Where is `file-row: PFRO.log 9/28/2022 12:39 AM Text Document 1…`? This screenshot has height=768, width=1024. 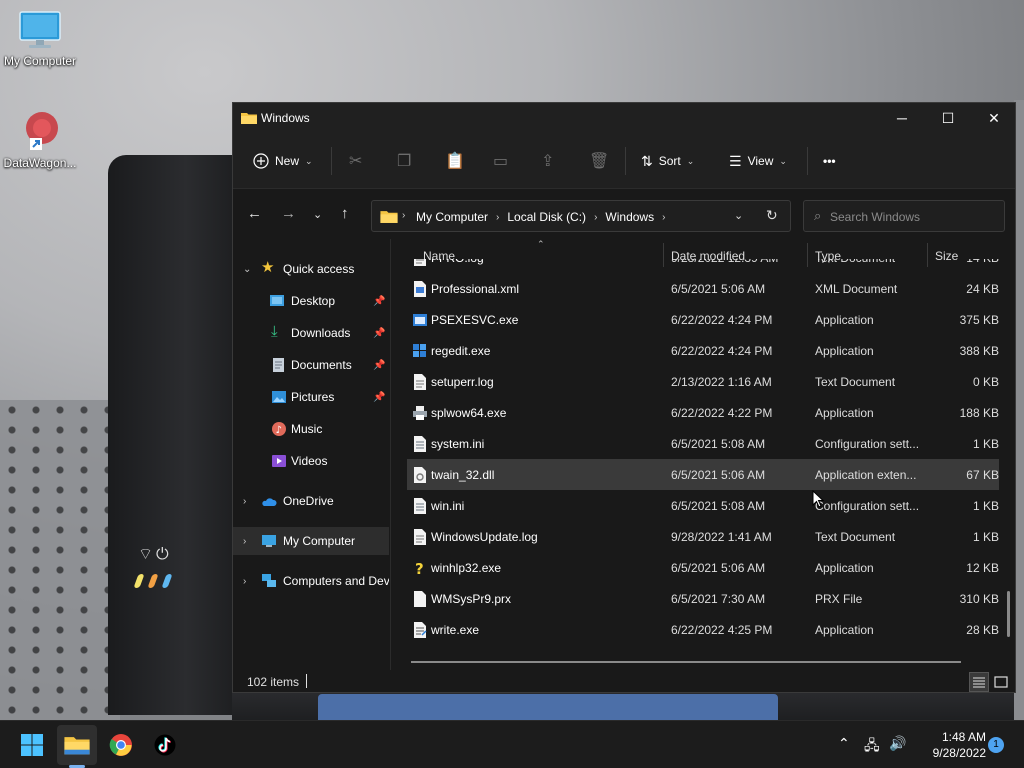
file-row: PFRO.log 9/28/2022 12:39 AM Text Document 1… is located at coordinates (703, 266).